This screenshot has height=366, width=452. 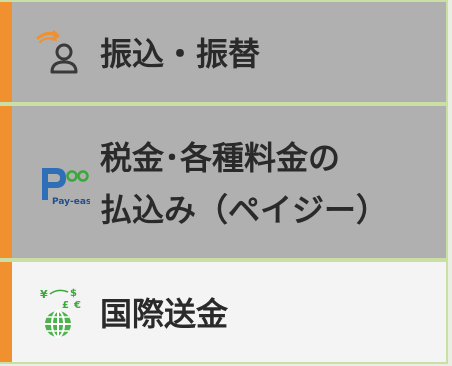 What do you see at coordinates (220, 158) in the screenshot?
I see `menu-item-label-line1: 税金･各種料金の` at bounding box center [220, 158].